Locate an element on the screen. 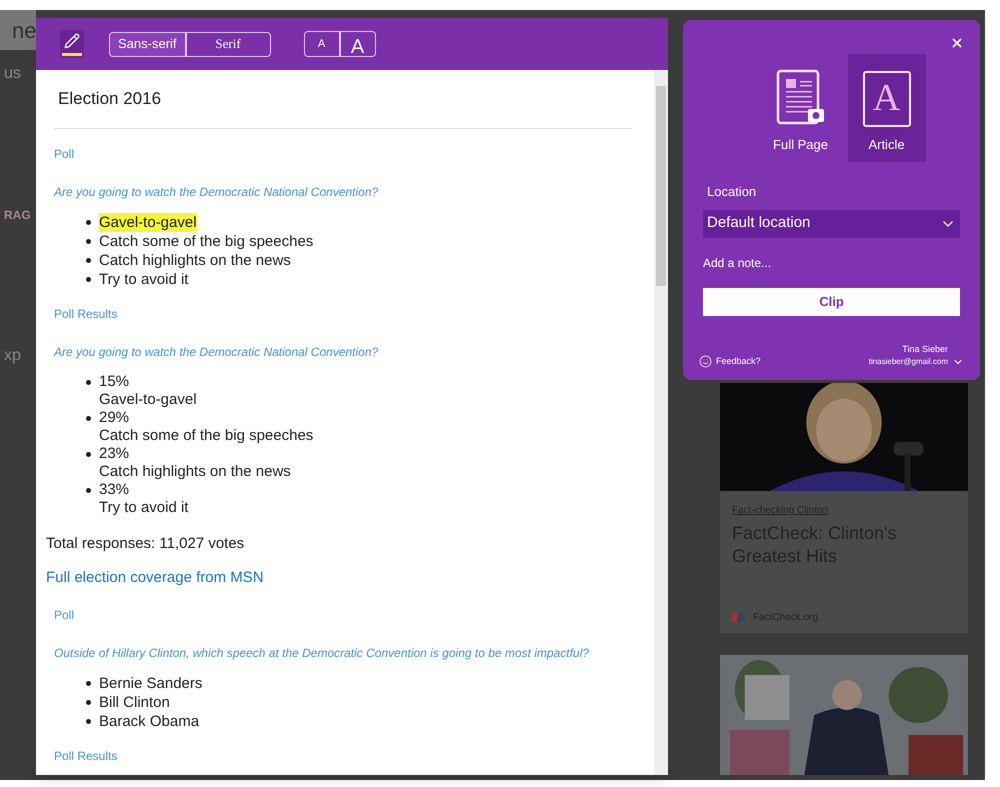 The image size is (1000, 787). close-button is located at coordinates (957, 43).